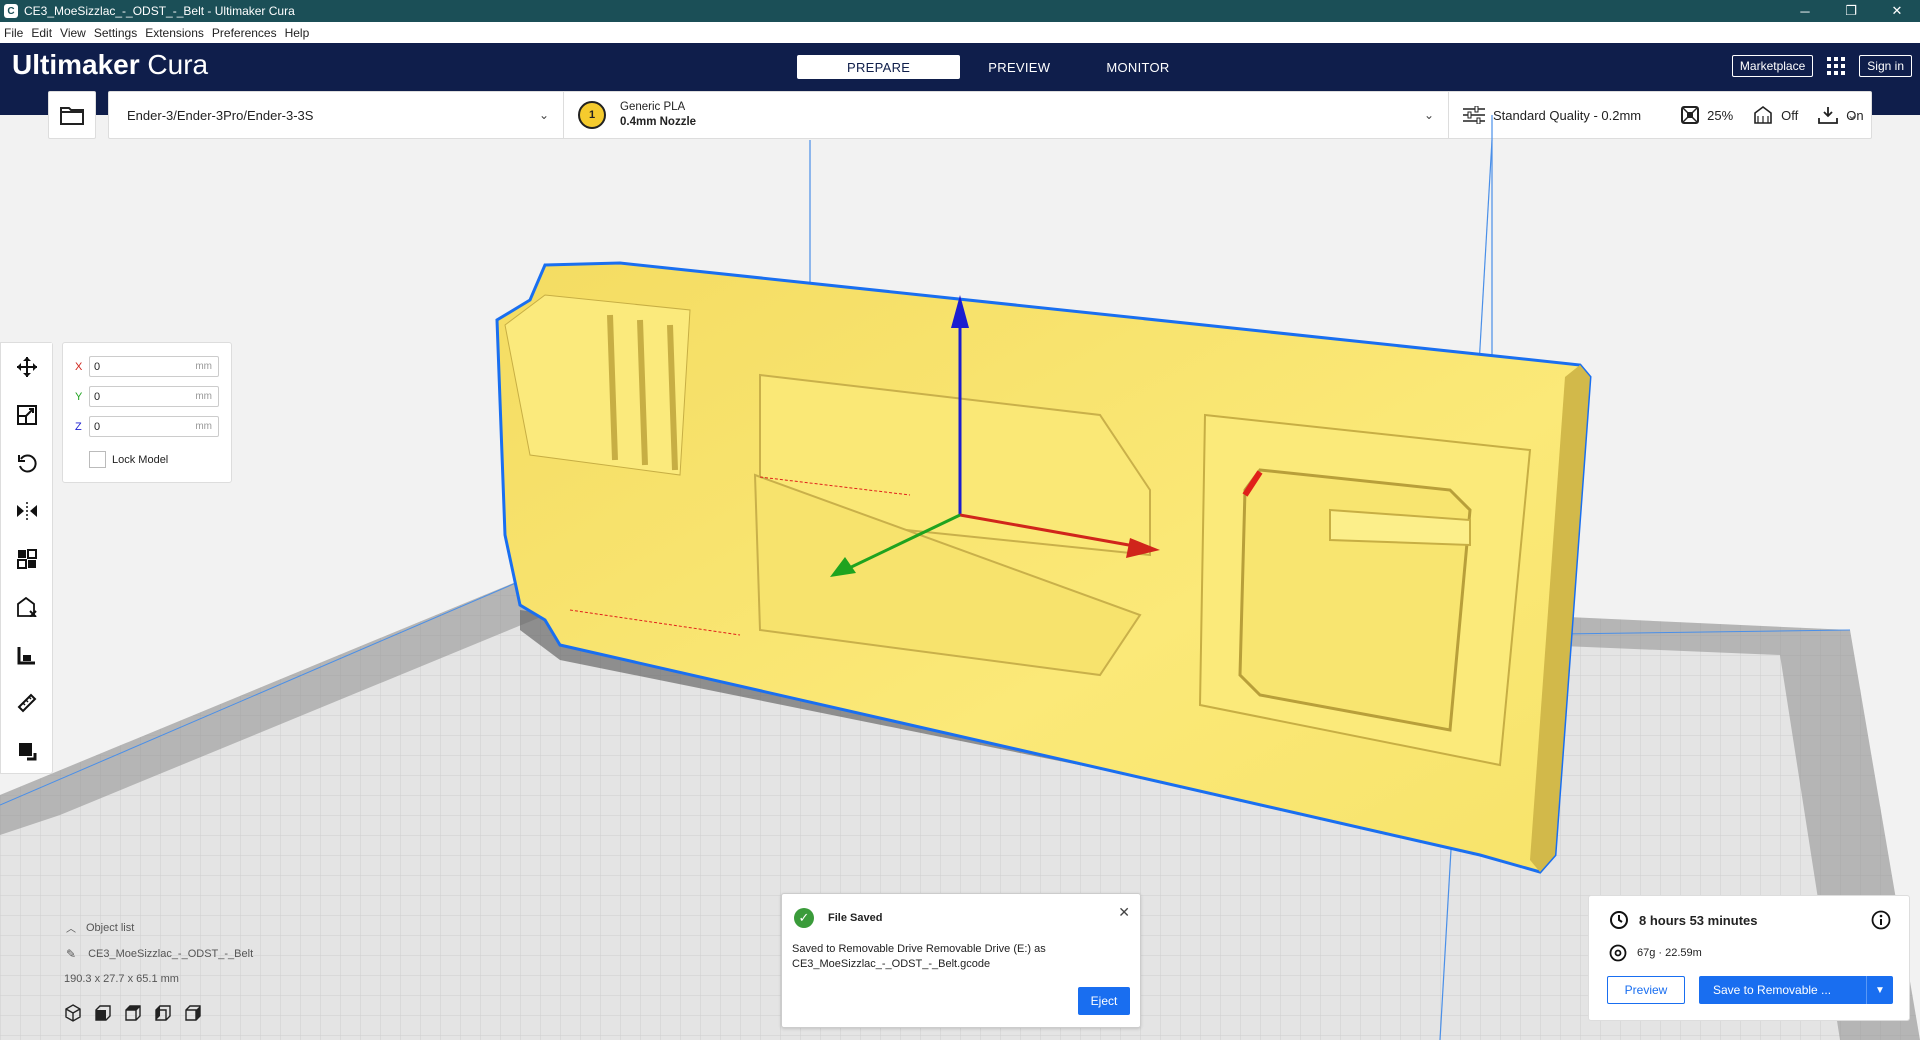  What do you see at coordinates (71, 954) in the screenshot?
I see `pencil-icon: ✎` at bounding box center [71, 954].